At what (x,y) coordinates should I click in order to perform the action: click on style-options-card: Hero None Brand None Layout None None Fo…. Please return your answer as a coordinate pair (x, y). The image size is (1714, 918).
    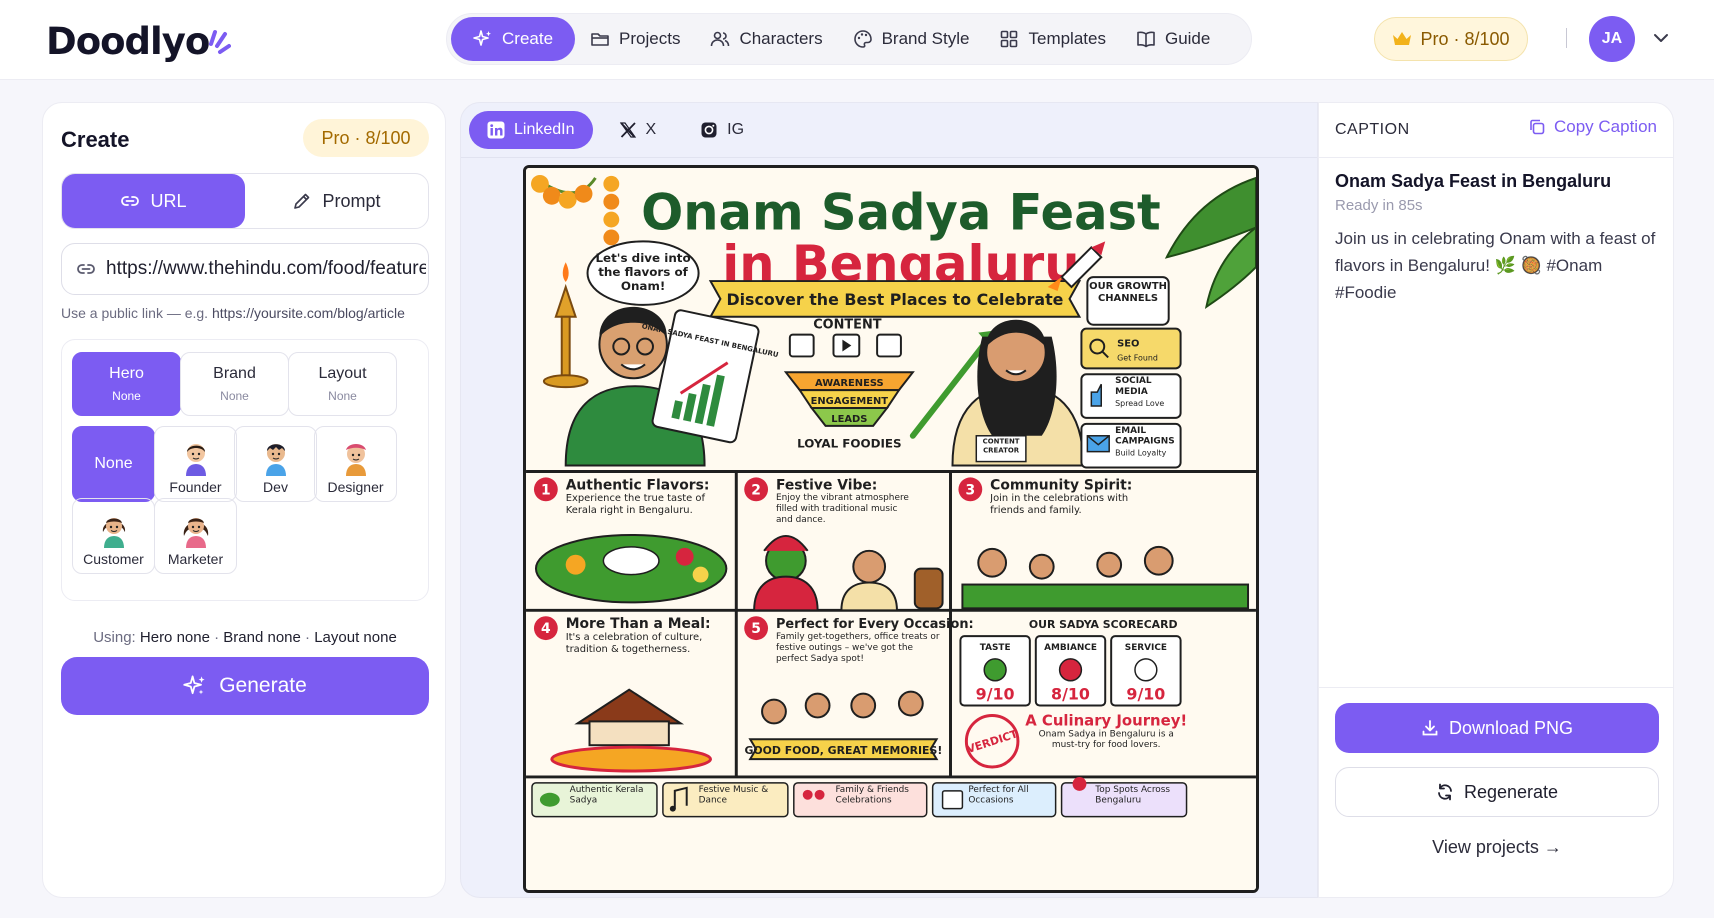
    Looking at the image, I should click on (245, 470).